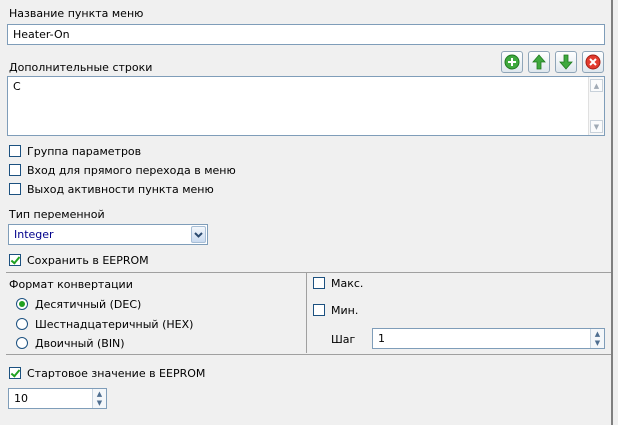  What do you see at coordinates (306, 106) in the screenshot?
I see `extra-lines-textarea: C ▲ ▼` at bounding box center [306, 106].